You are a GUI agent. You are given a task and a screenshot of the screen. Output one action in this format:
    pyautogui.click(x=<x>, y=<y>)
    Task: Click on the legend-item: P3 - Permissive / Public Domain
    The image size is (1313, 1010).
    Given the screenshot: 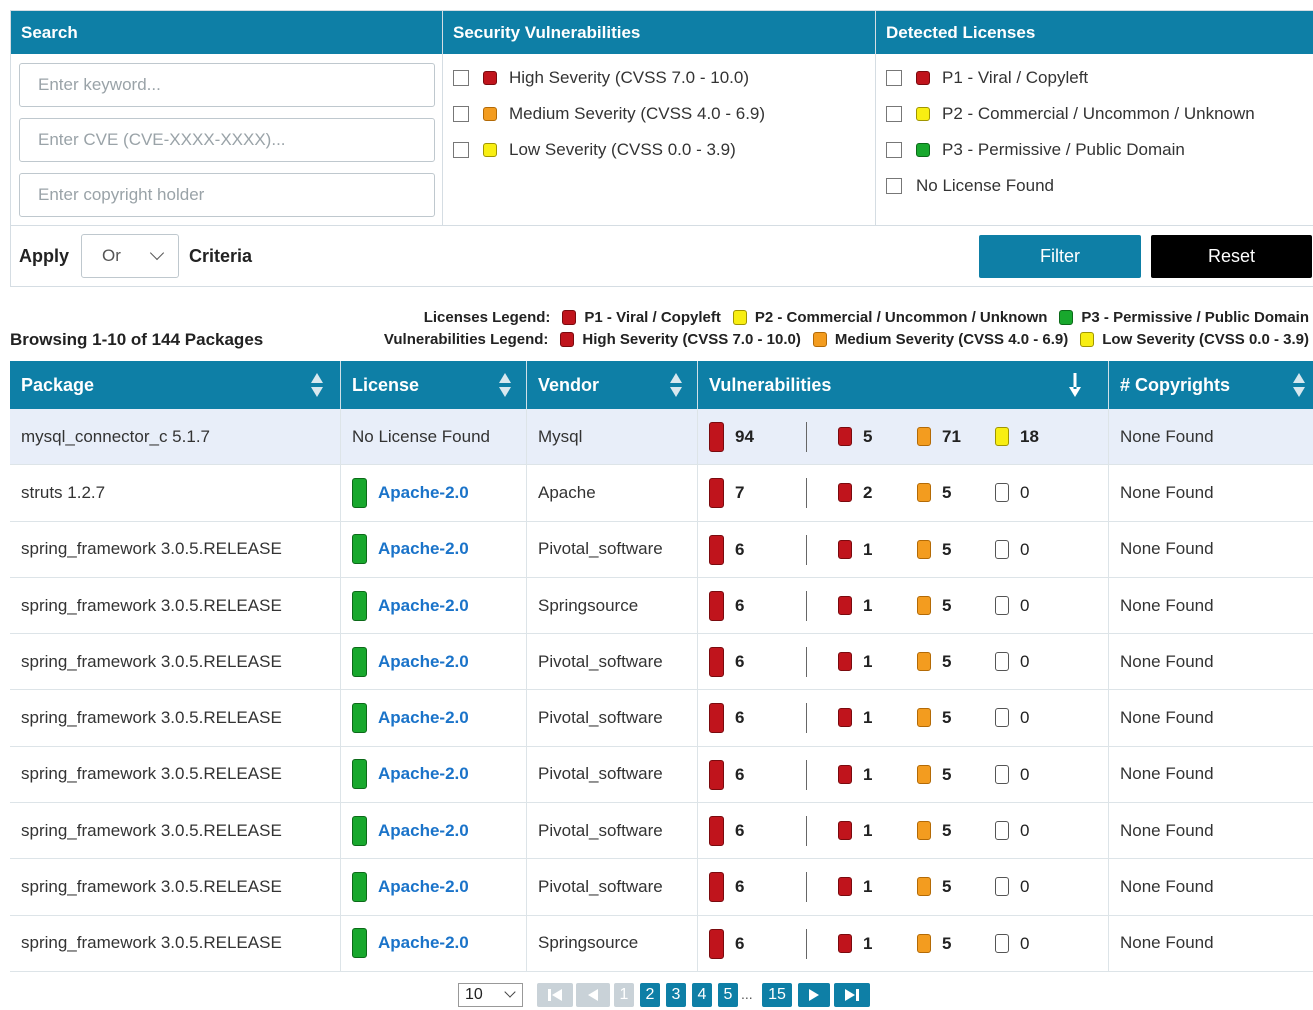 What is the action you would take?
    pyautogui.click(x=1184, y=317)
    